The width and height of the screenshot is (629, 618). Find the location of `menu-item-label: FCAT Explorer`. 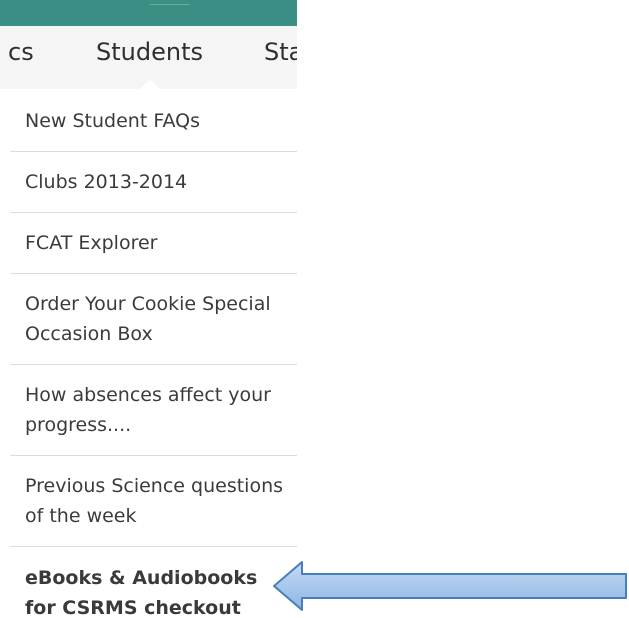

menu-item-label: FCAT Explorer is located at coordinates (91, 243).